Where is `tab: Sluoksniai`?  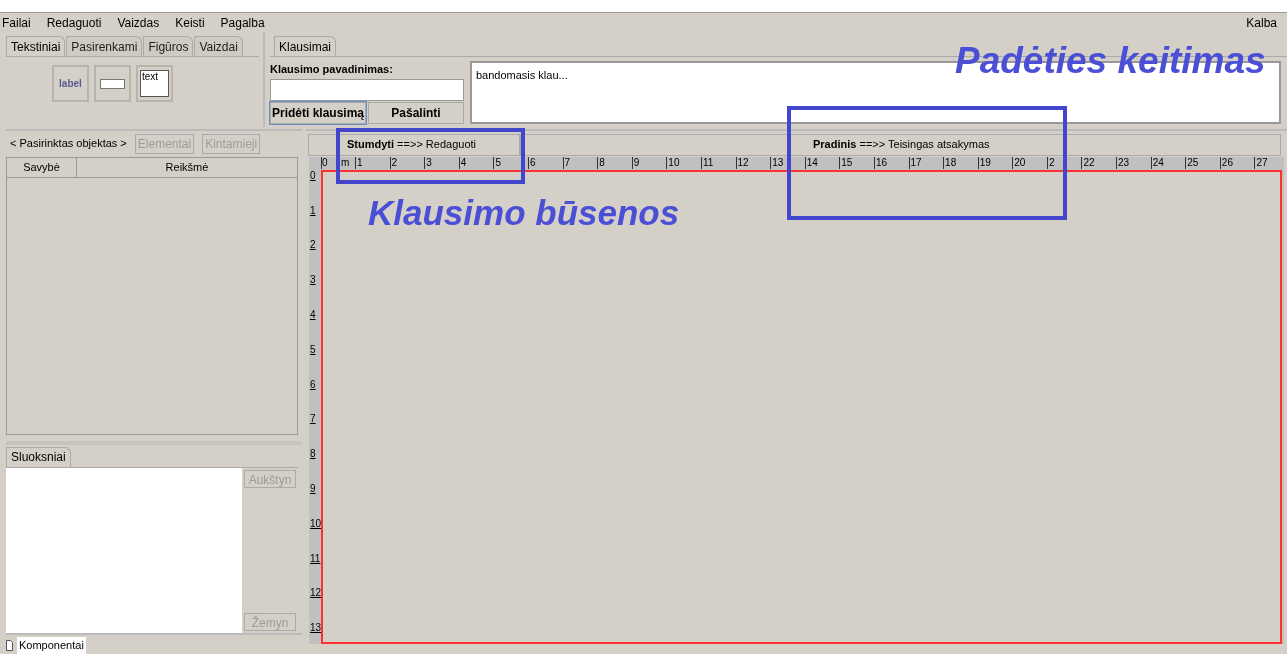
tab: Sluoksniai is located at coordinates (38, 456).